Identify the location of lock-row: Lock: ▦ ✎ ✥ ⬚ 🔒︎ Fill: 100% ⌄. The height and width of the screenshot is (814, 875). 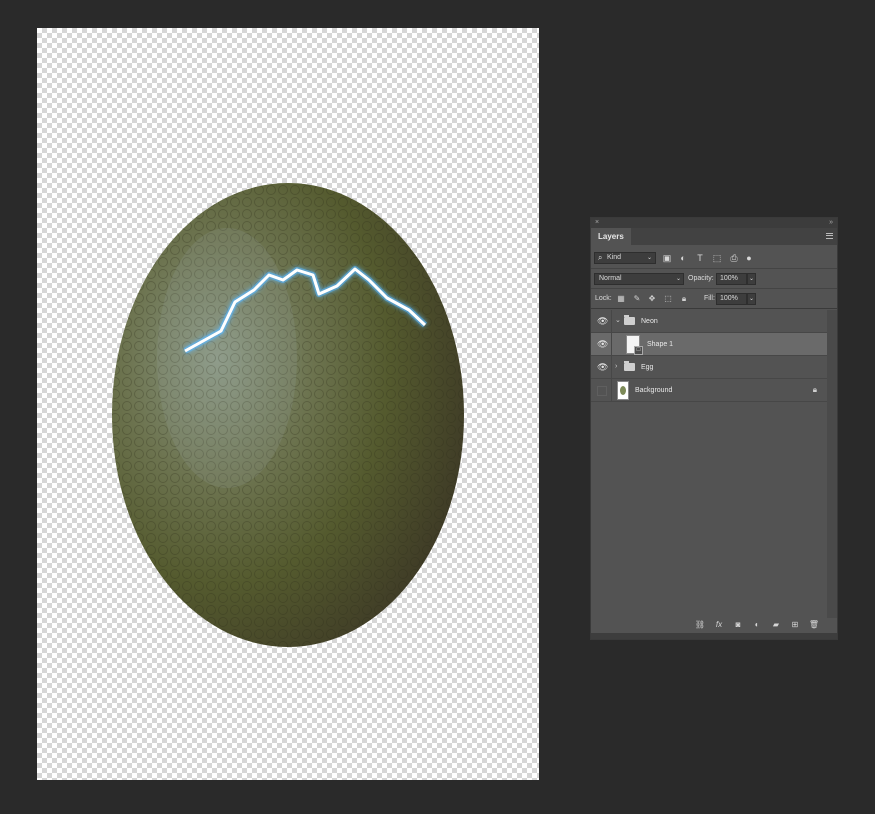
(714, 299).